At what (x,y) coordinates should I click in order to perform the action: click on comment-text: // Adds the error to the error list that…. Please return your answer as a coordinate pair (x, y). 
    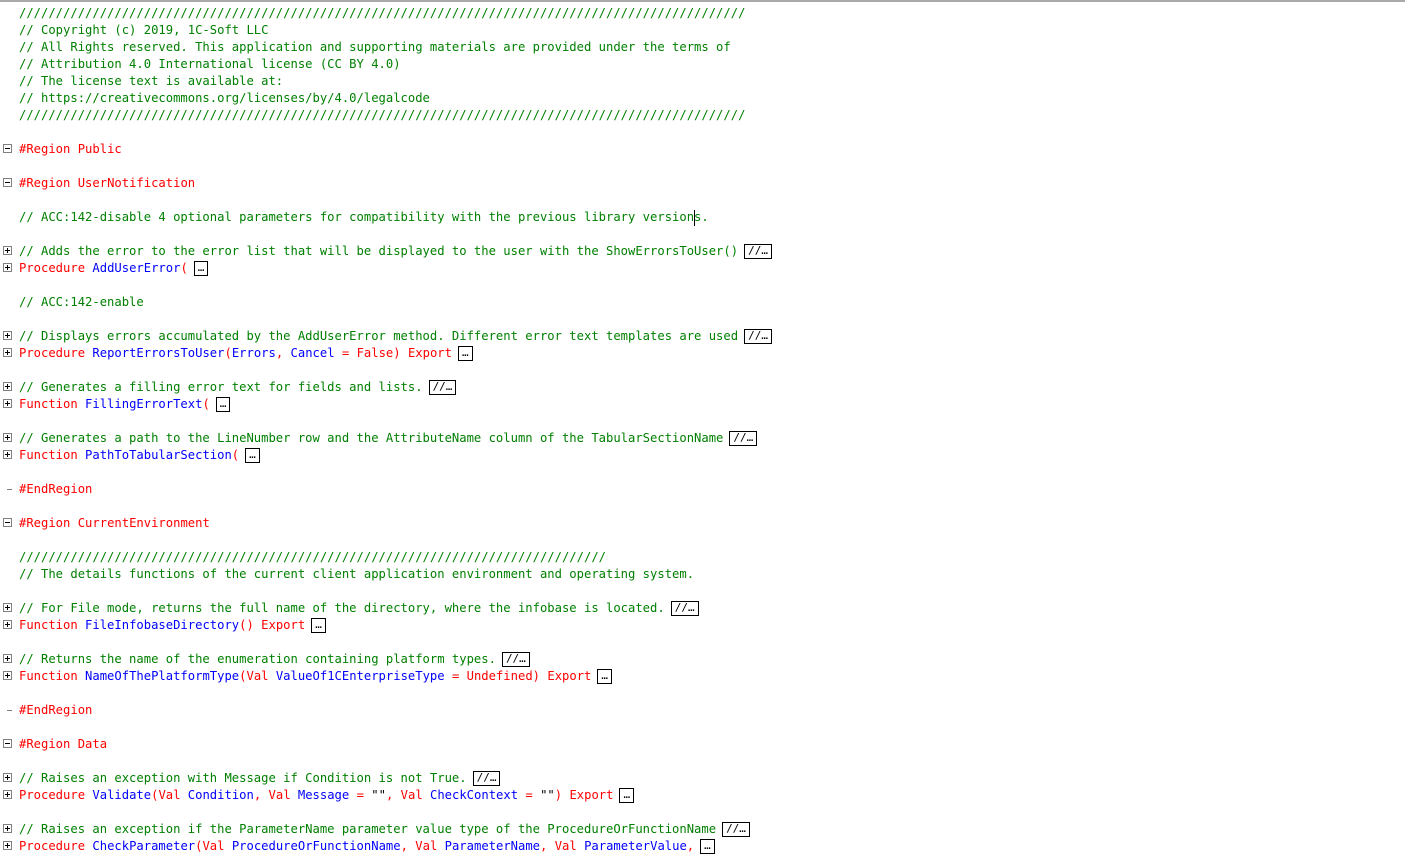
    Looking at the image, I should click on (379, 251).